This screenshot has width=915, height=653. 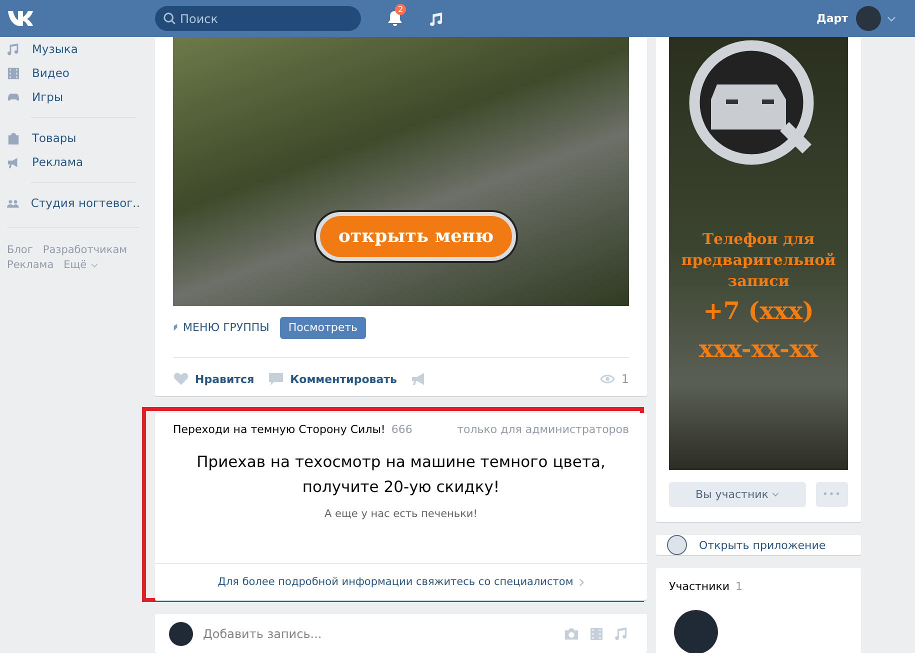 I want to click on like-button: Нравится, so click(x=224, y=379).